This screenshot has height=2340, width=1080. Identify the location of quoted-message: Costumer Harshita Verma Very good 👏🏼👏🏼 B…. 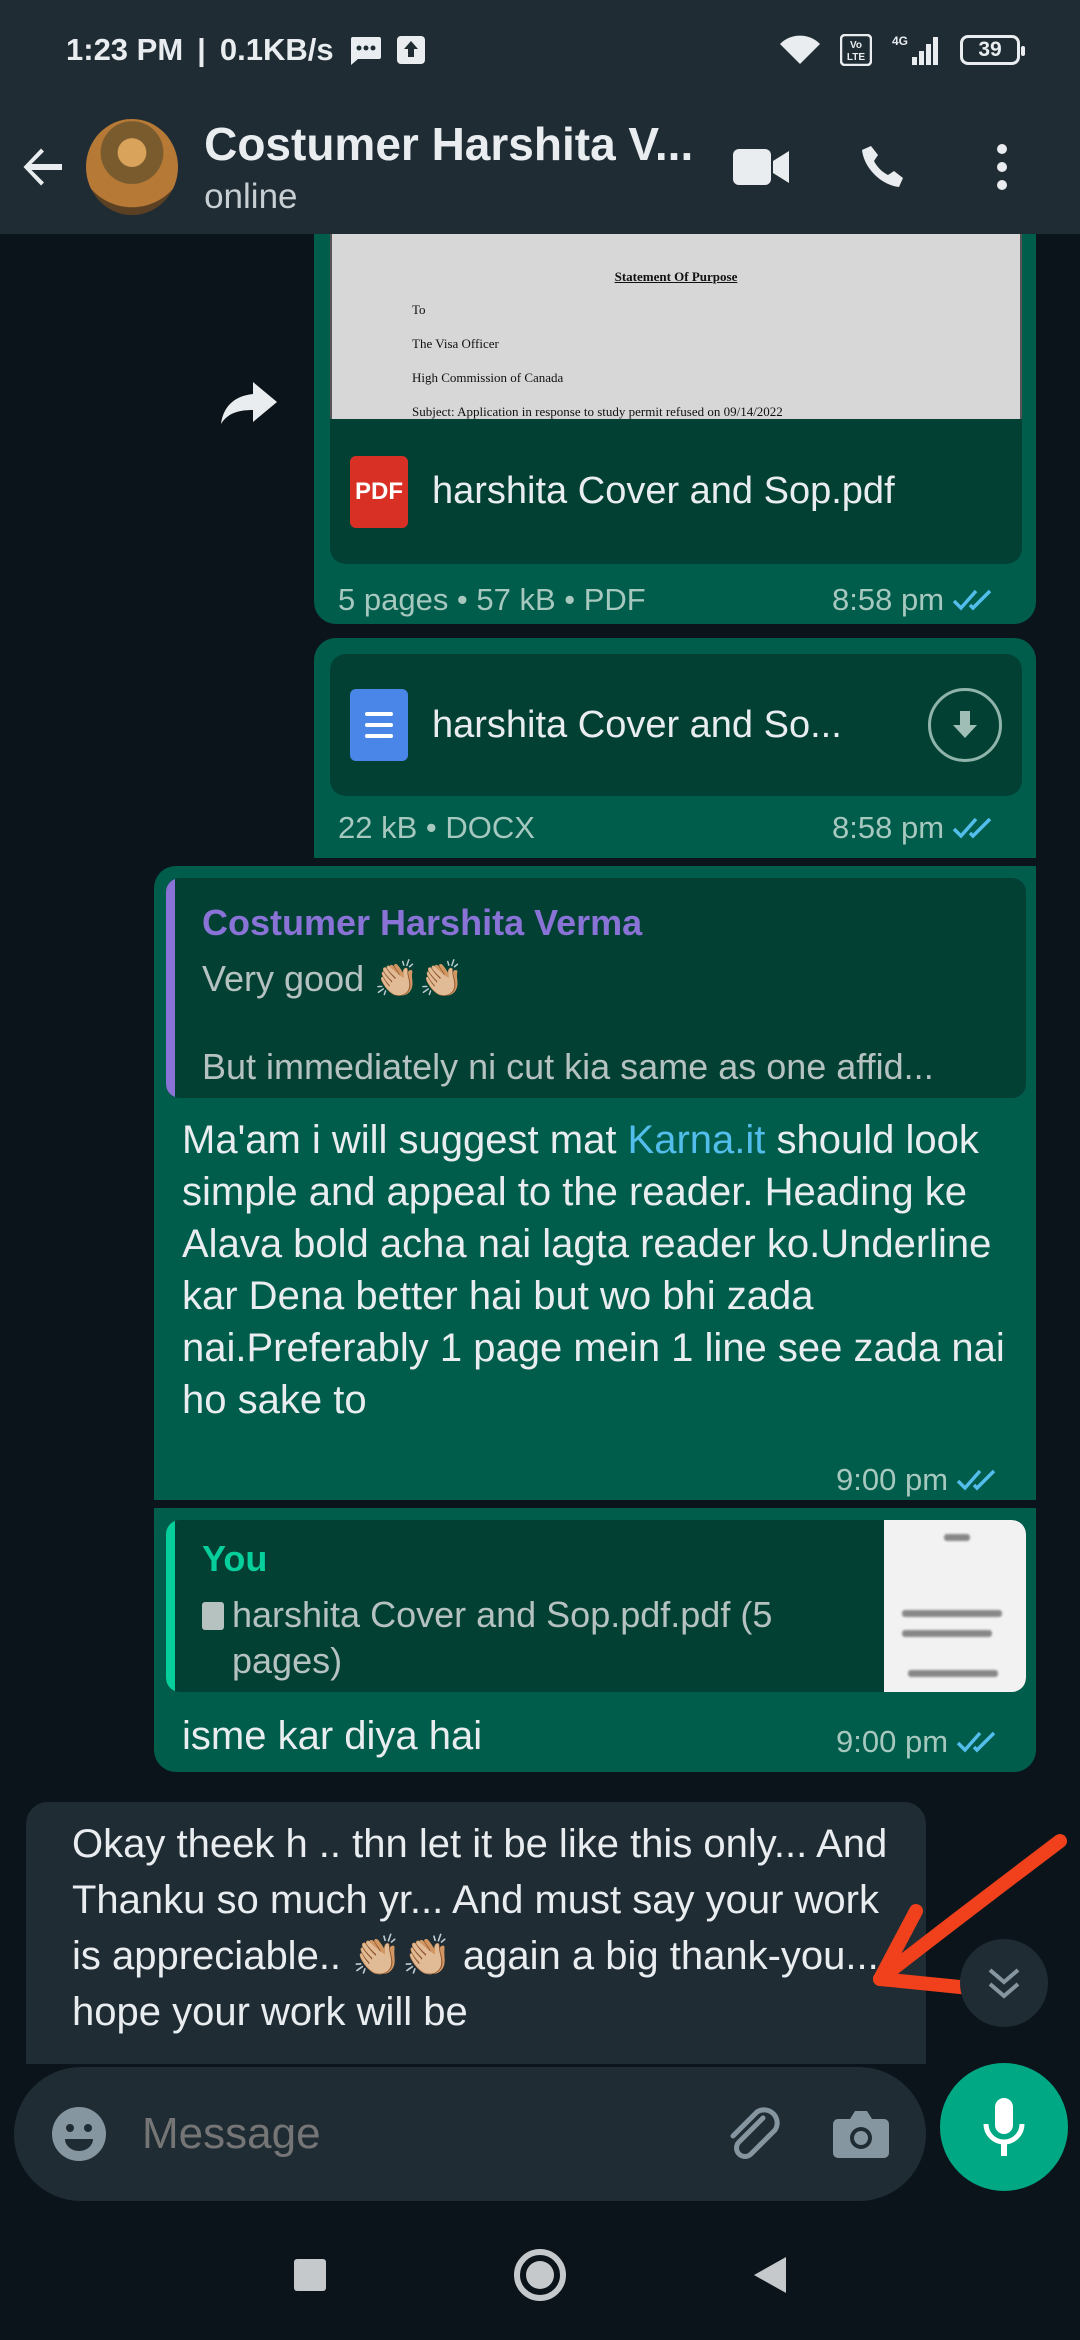
(596, 988).